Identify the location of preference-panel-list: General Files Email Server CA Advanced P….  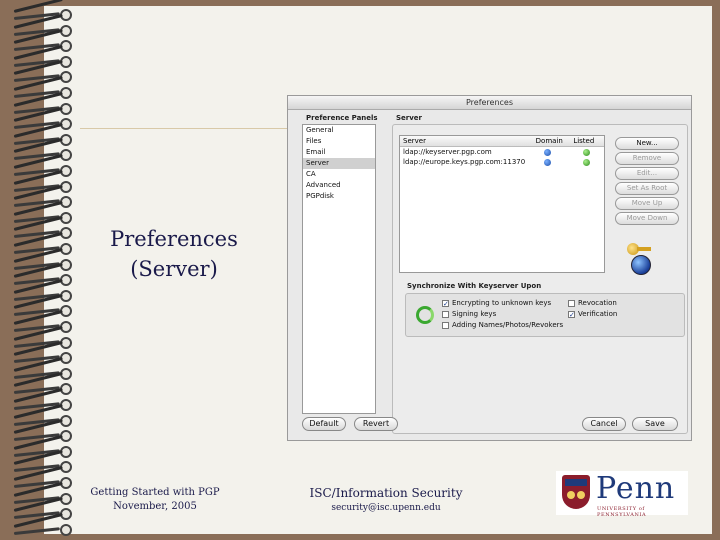
(339, 269).